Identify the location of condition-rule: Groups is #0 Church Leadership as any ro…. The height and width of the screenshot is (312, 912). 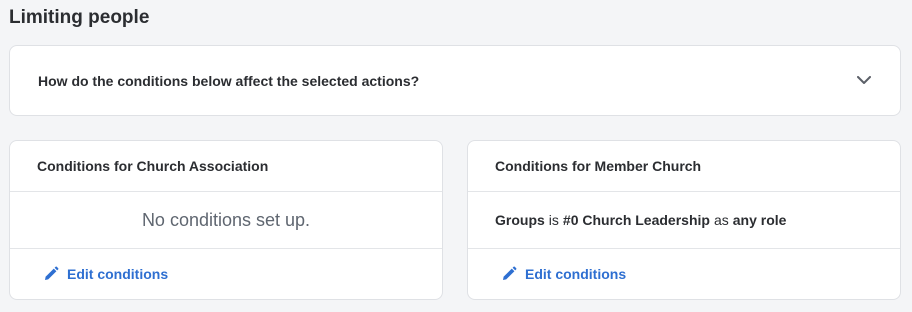
(684, 220).